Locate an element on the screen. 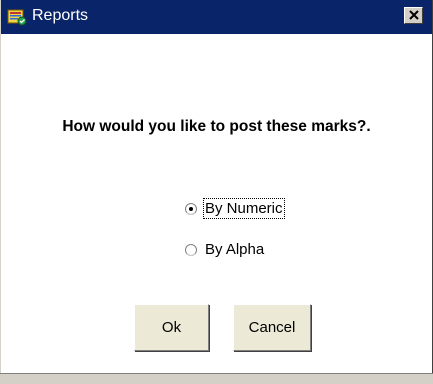 The width and height of the screenshot is (433, 384). radio-option-alpha: By Alpha is located at coordinates (225, 249).